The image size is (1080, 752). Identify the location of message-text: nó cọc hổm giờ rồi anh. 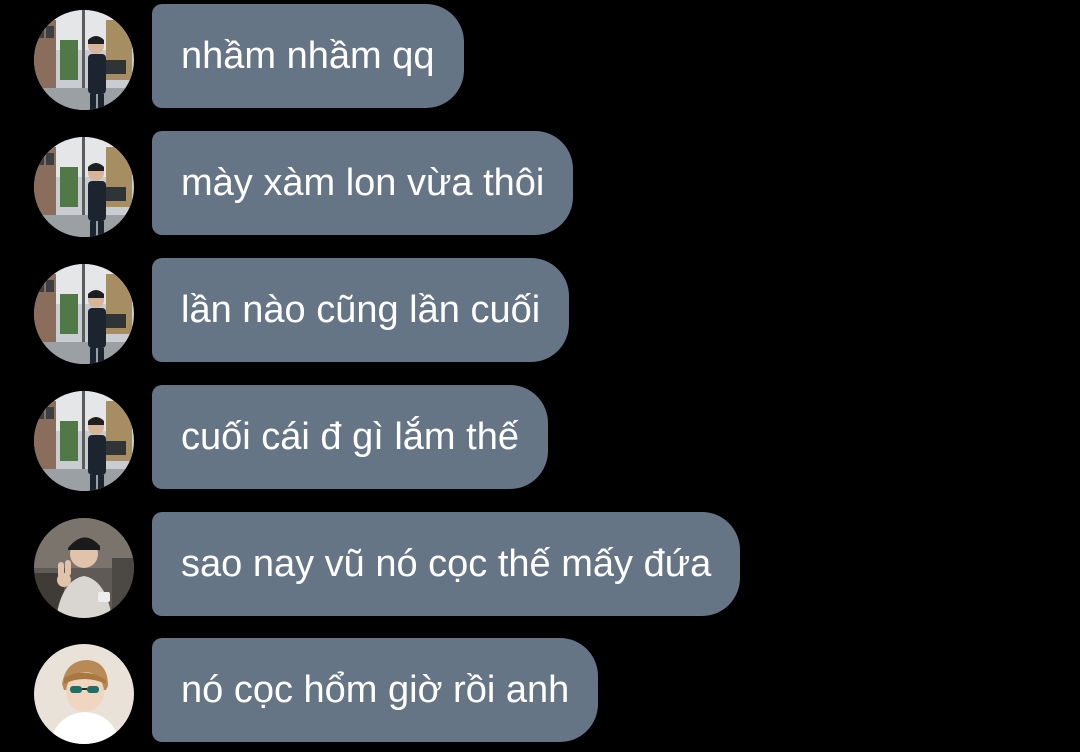
(375, 689).